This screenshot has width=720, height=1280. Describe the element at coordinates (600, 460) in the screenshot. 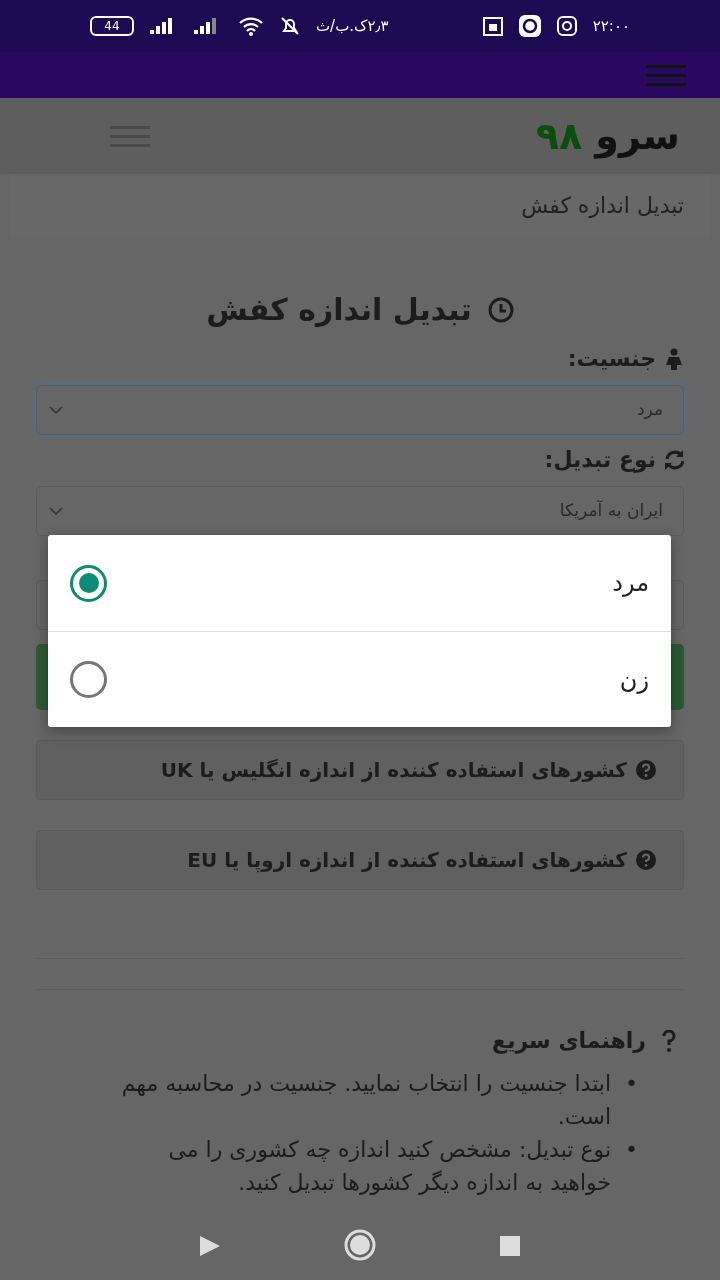

I see `field-label: نوع تبدیل:` at that location.